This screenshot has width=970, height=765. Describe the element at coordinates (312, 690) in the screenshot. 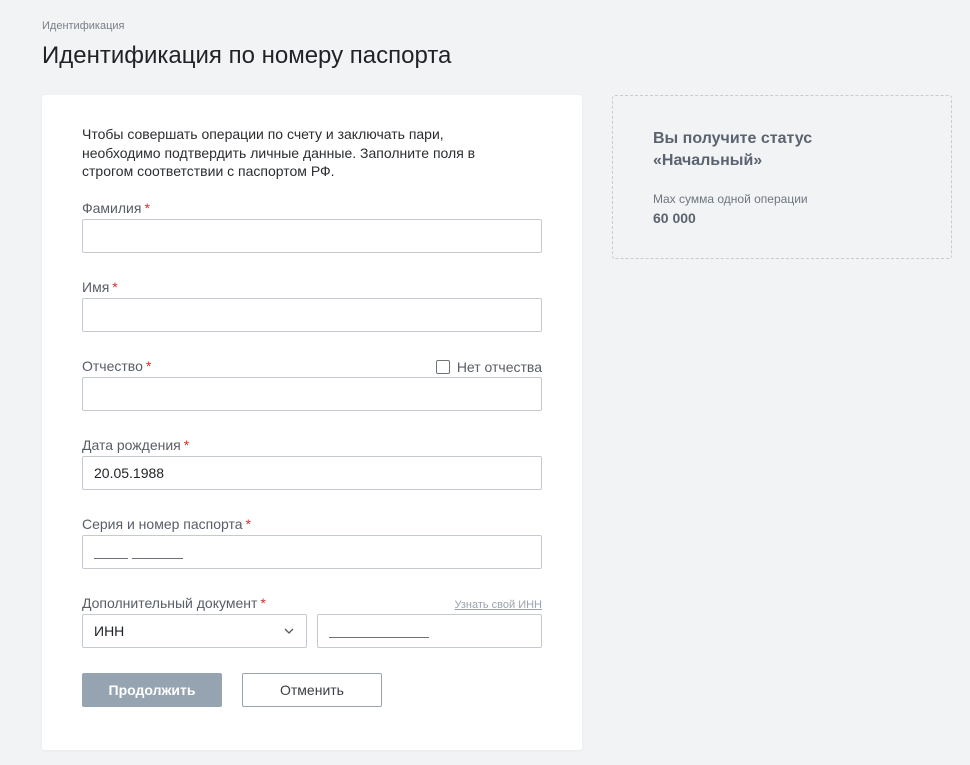

I see `cancel-button: Отменить` at that location.